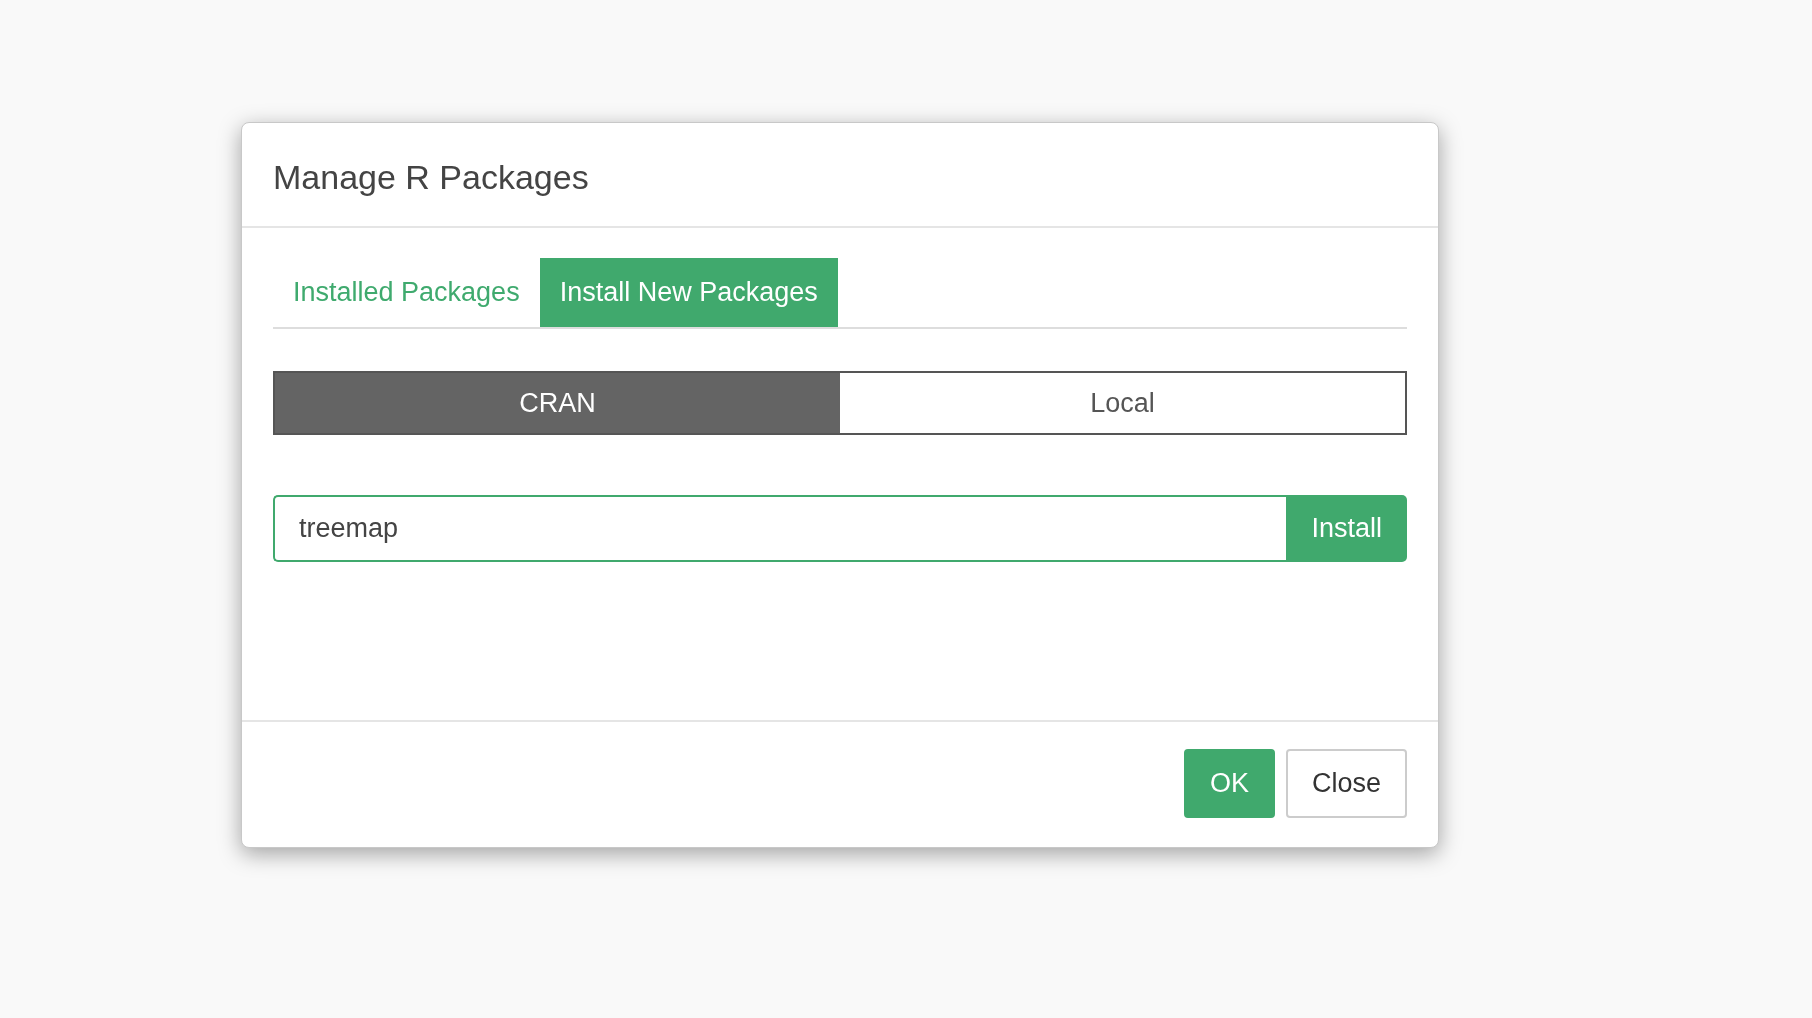 Image resolution: width=1812 pixels, height=1018 pixels. What do you see at coordinates (557, 403) in the screenshot?
I see `source-toggle-option: CRAN` at bounding box center [557, 403].